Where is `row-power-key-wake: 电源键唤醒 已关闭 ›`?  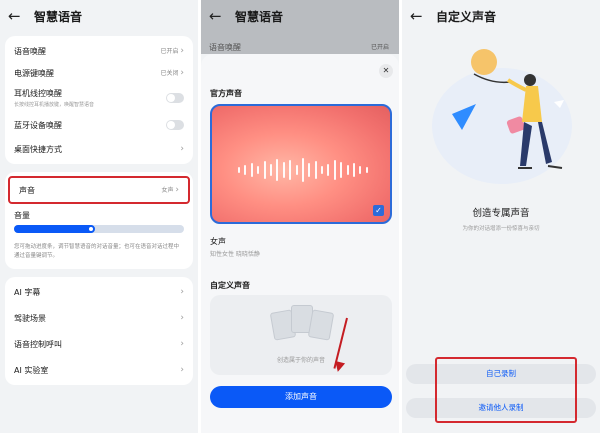
row-power-key-wake: 电源键唤醒 已关闭 › is located at coordinates (99, 73).